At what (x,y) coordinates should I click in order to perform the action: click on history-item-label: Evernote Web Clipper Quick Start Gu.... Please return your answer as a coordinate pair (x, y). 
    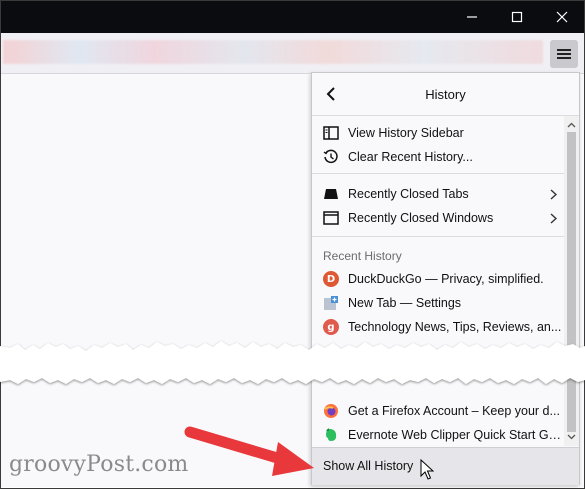
    Looking at the image, I should click on (456, 435).